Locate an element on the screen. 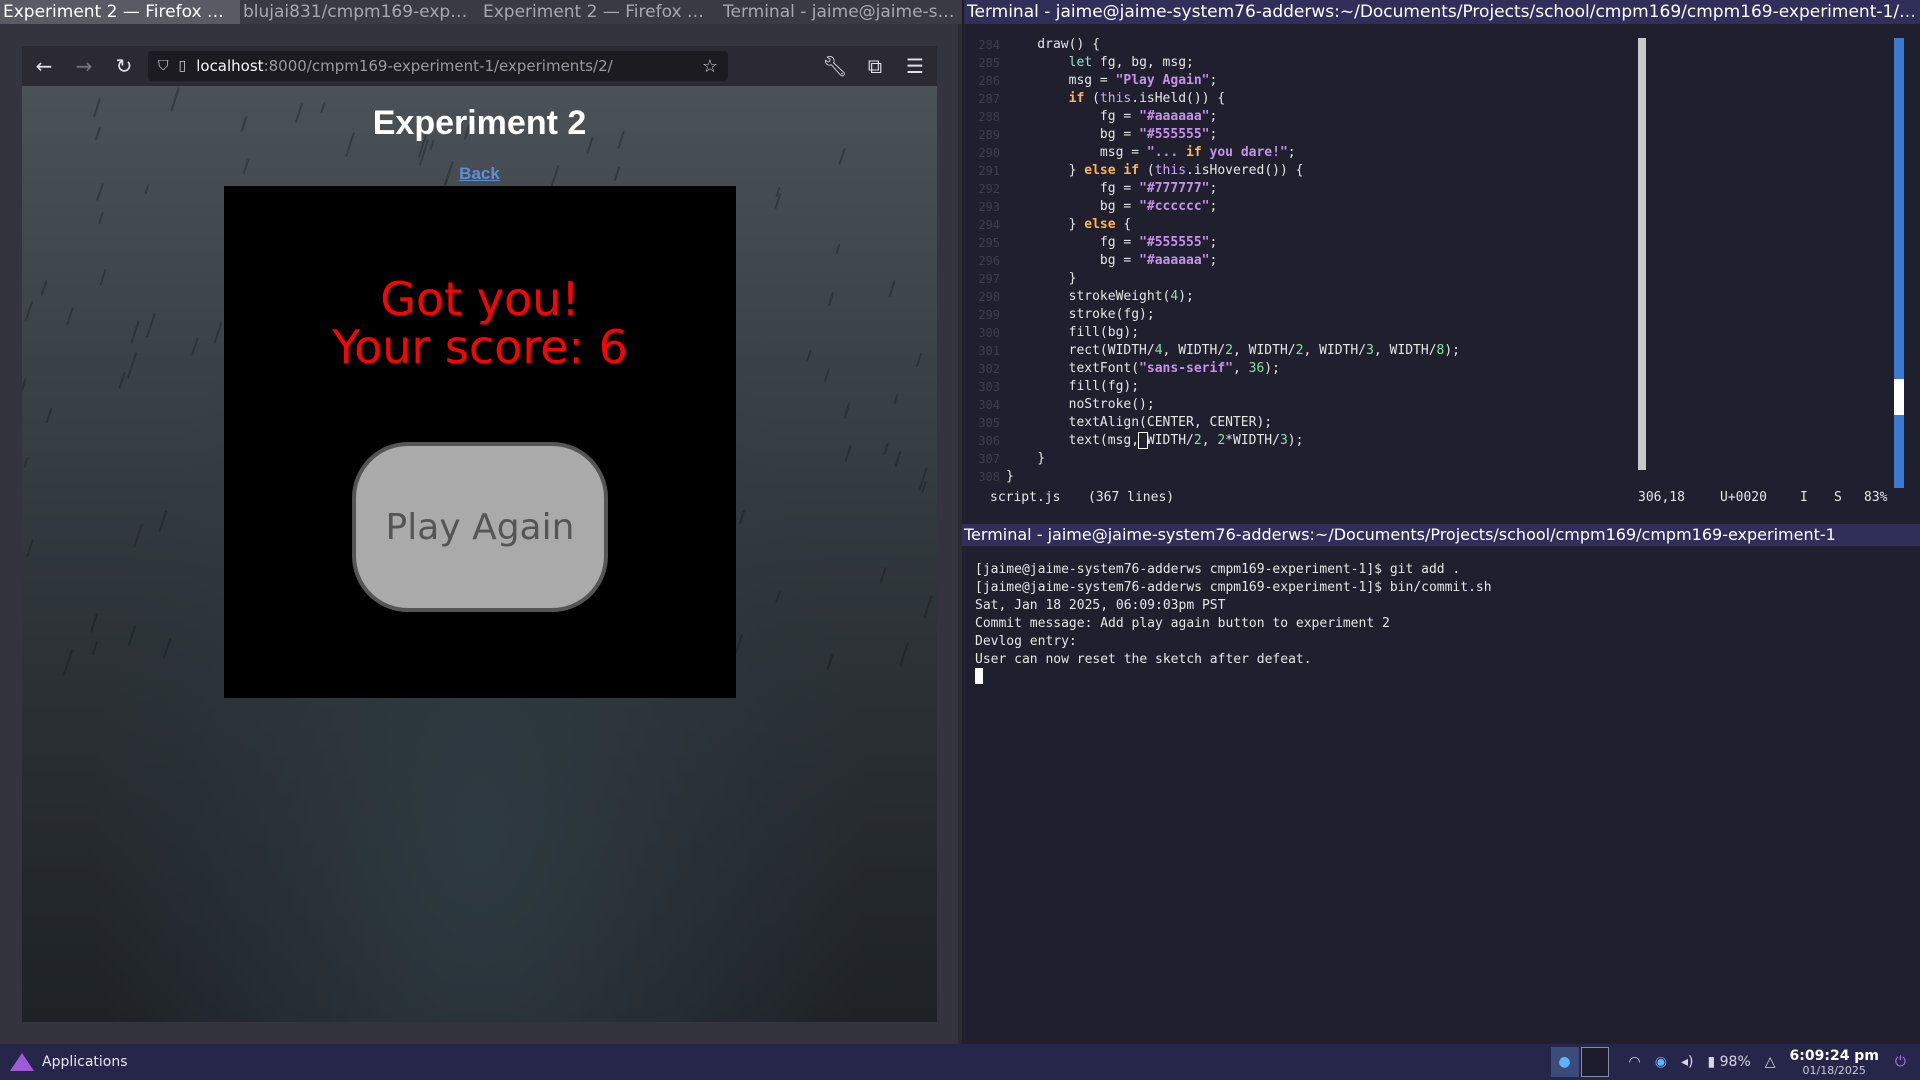 This screenshot has height=1080, width=1920. speaker-icon: ◂) is located at coordinates (1687, 1062).